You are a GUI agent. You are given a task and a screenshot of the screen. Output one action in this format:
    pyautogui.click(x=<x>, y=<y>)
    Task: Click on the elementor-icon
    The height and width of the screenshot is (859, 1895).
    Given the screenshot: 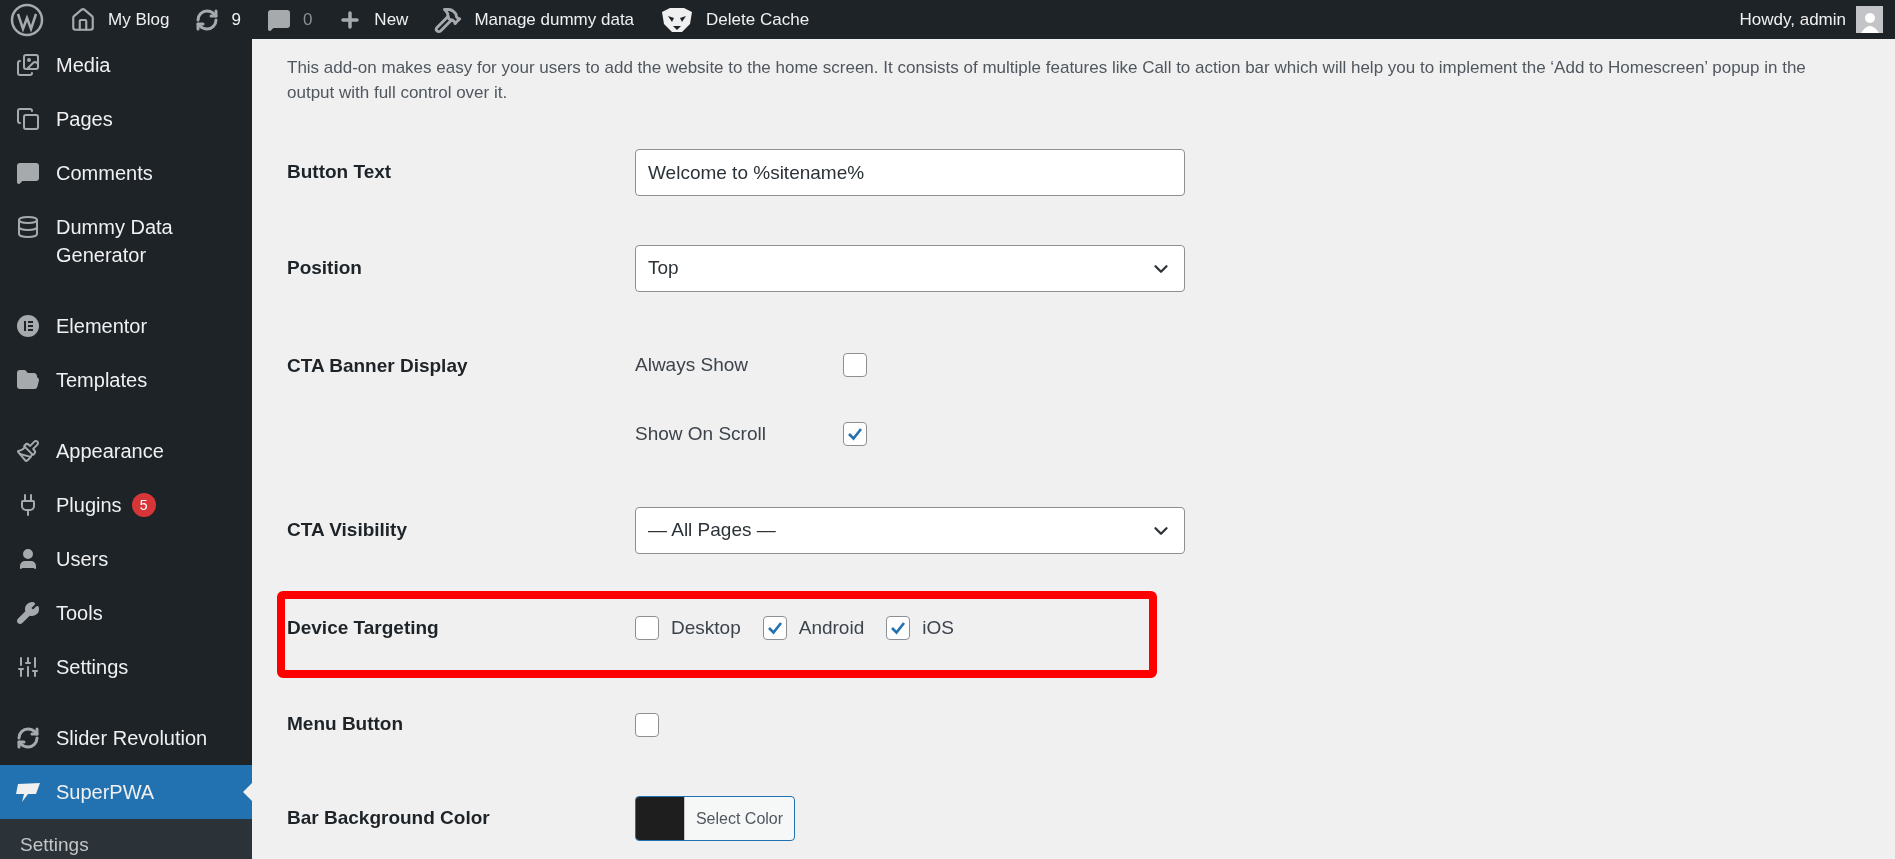 What is the action you would take?
    pyautogui.click(x=28, y=326)
    